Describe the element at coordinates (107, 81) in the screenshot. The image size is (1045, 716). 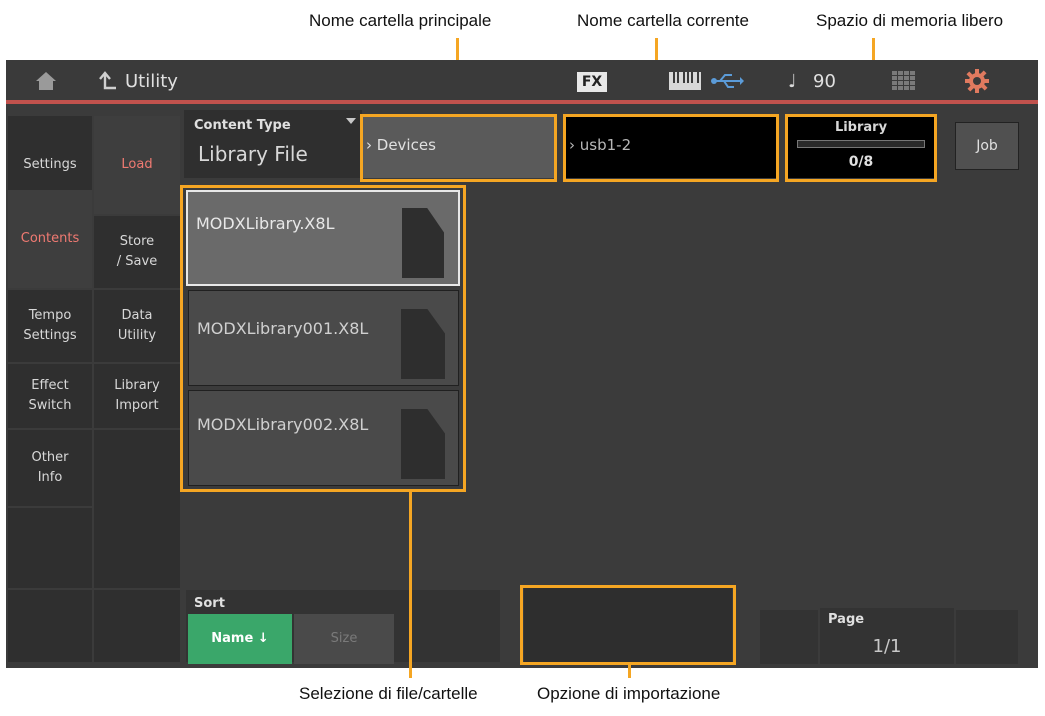
I see `back-arrow-icon` at that location.